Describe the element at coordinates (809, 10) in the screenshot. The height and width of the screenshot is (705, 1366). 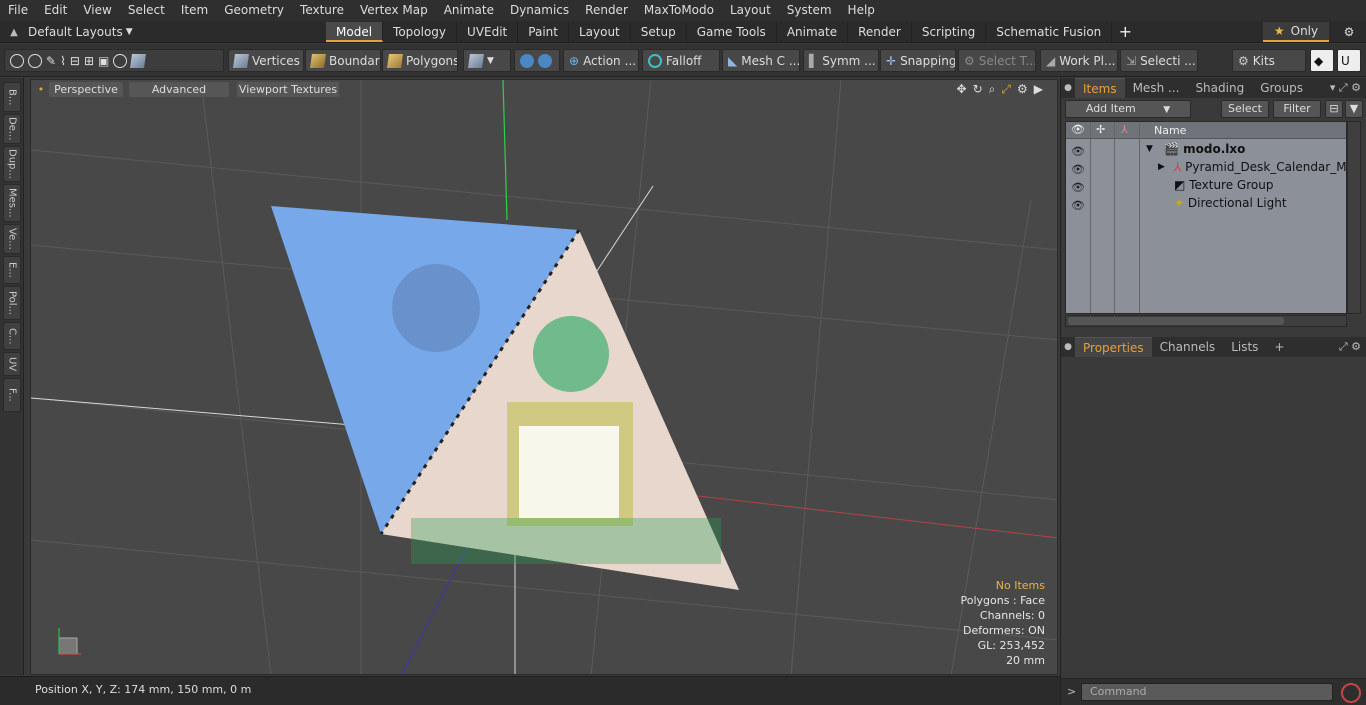
I see `menu-item-system: System` at that location.